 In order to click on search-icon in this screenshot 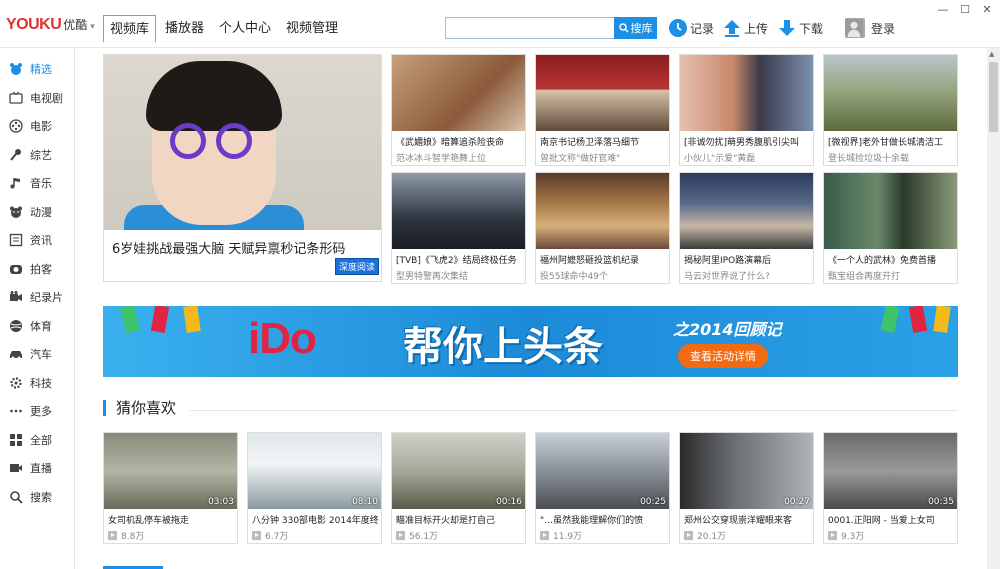, I will do `click(623, 28)`.